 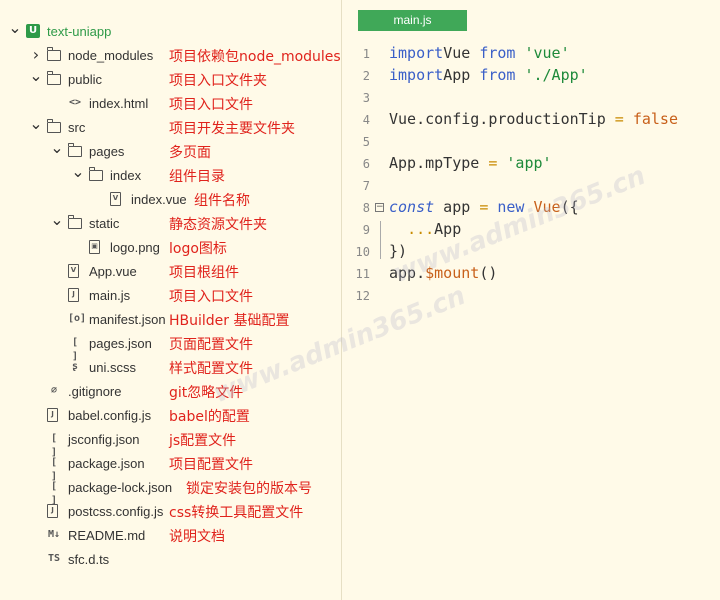 I want to click on code-line: 1 importVue from 'vue', so click(x=531, y=54).